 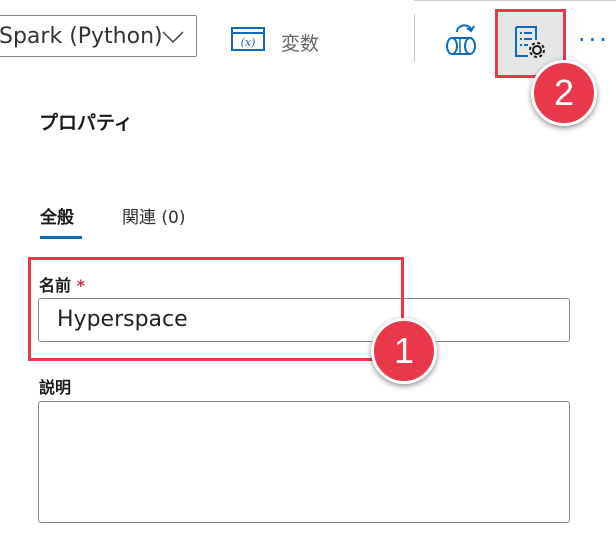 I want to click on toolbar-divider, so click(x=414, y=38).